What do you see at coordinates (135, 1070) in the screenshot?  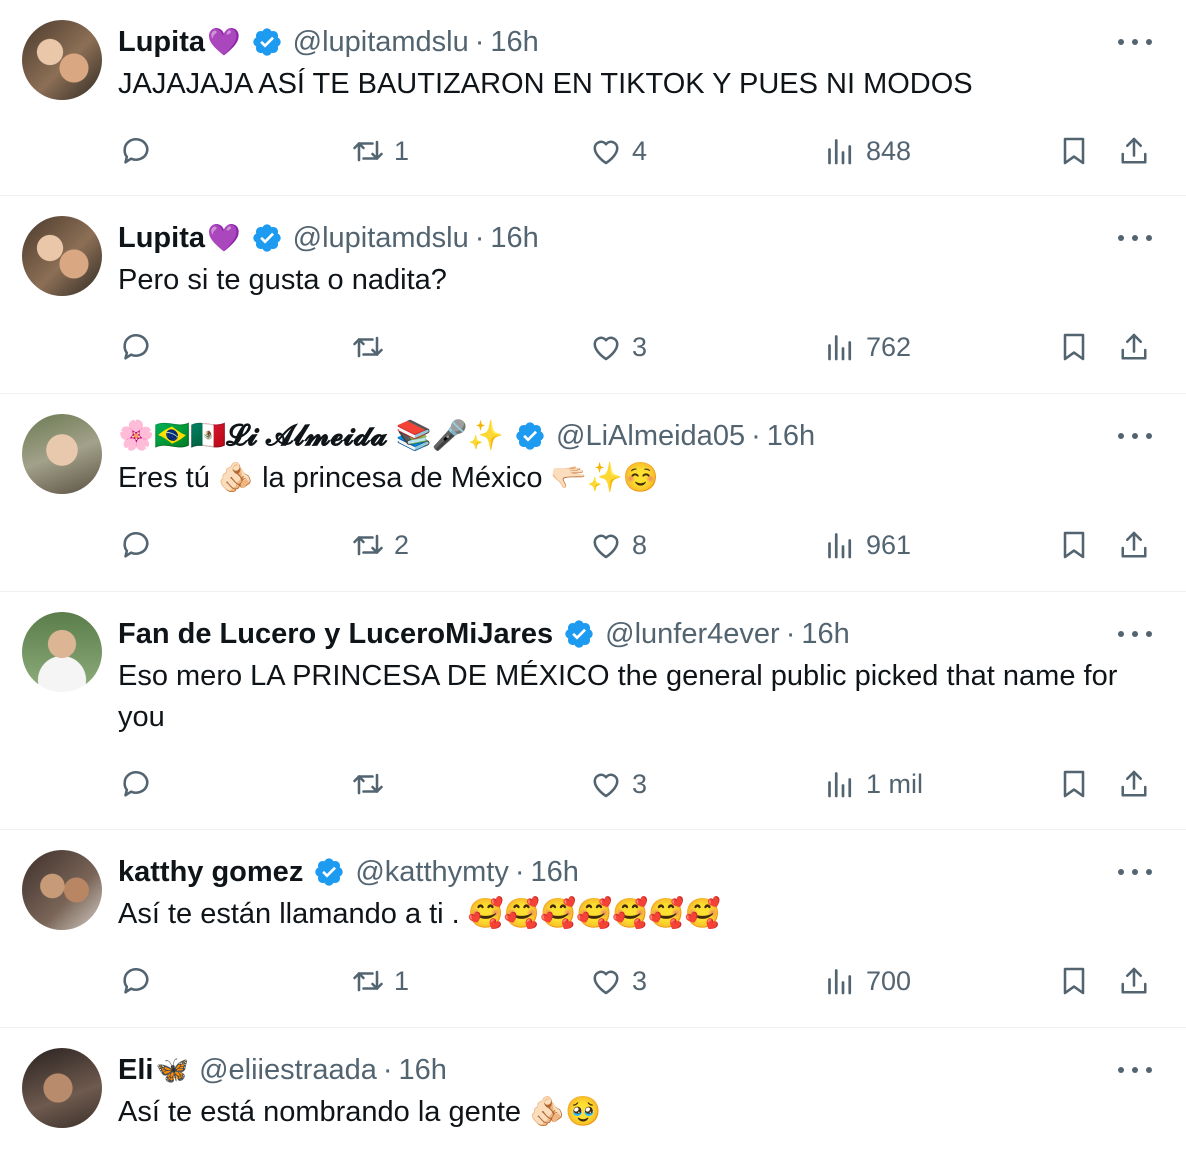 I see `display-name: Eli` at bounding box center [135, 1070].